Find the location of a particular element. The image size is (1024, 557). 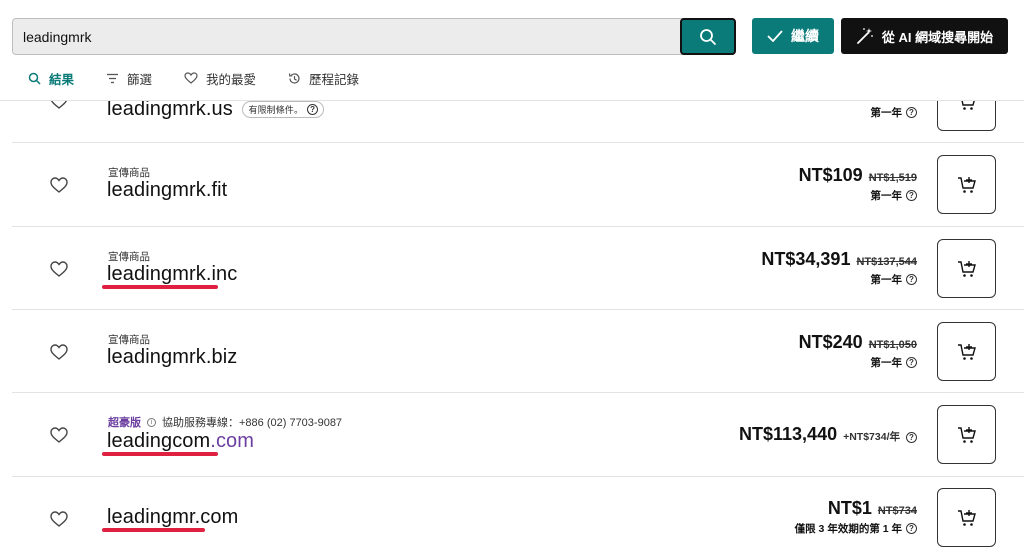

restriction-badge: 有限制條件。? is located at coordinates (283, 110).